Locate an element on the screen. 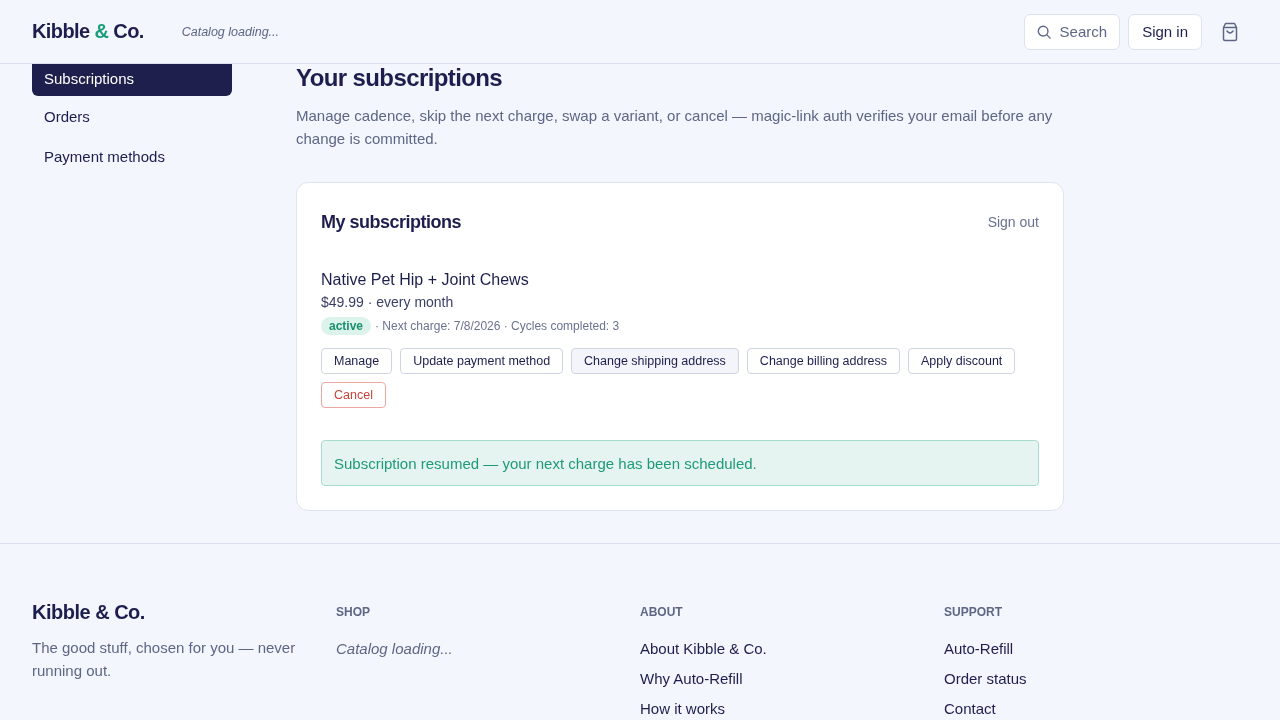 The width and height of the screenshot is (1280, 720). action-button: Change billing address is located at coordinates (823, 361).